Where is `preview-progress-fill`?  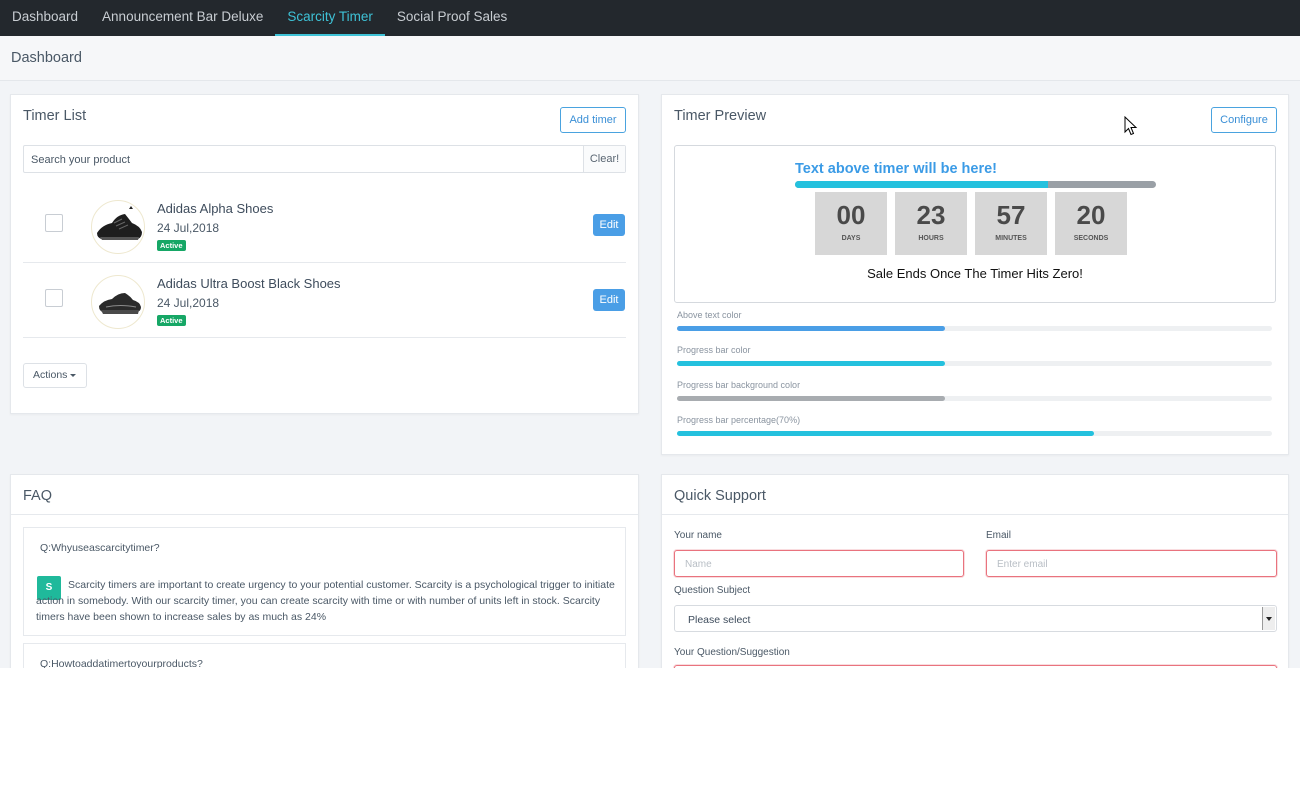 preview-progress-fill is located at coordinates (921, 184).